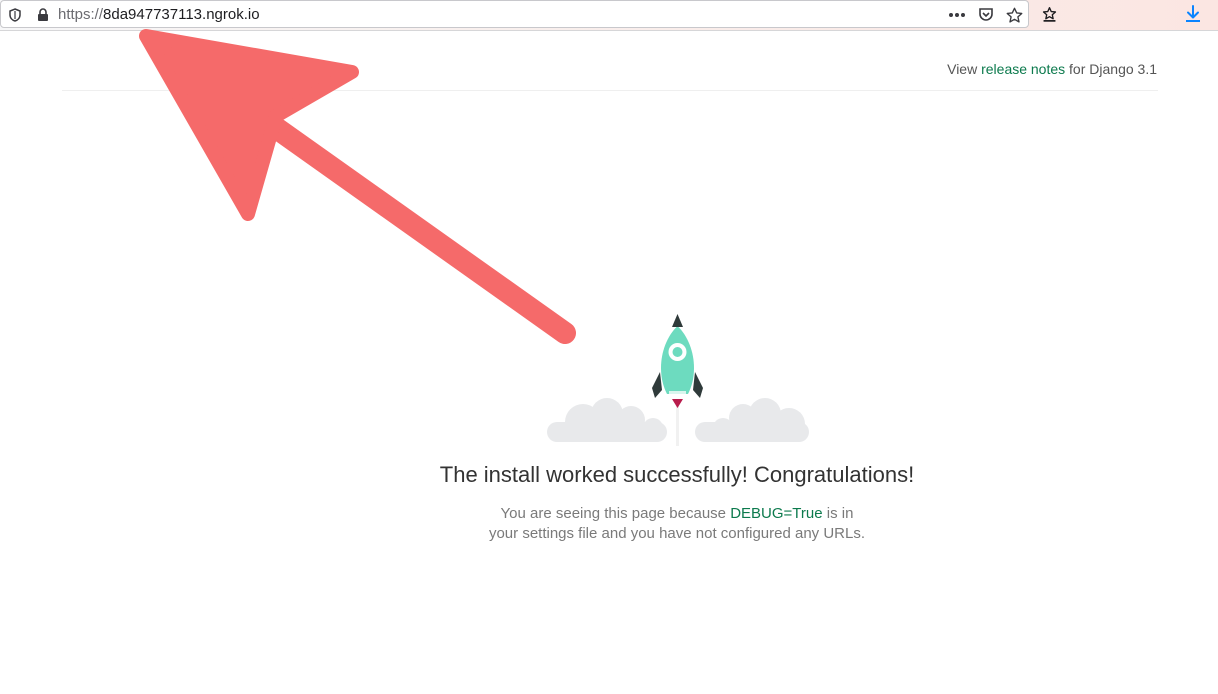  Describe the element at coordinates (613, 513) in the screenshot. I see `desc-before: You are seeing this page because` at that location.